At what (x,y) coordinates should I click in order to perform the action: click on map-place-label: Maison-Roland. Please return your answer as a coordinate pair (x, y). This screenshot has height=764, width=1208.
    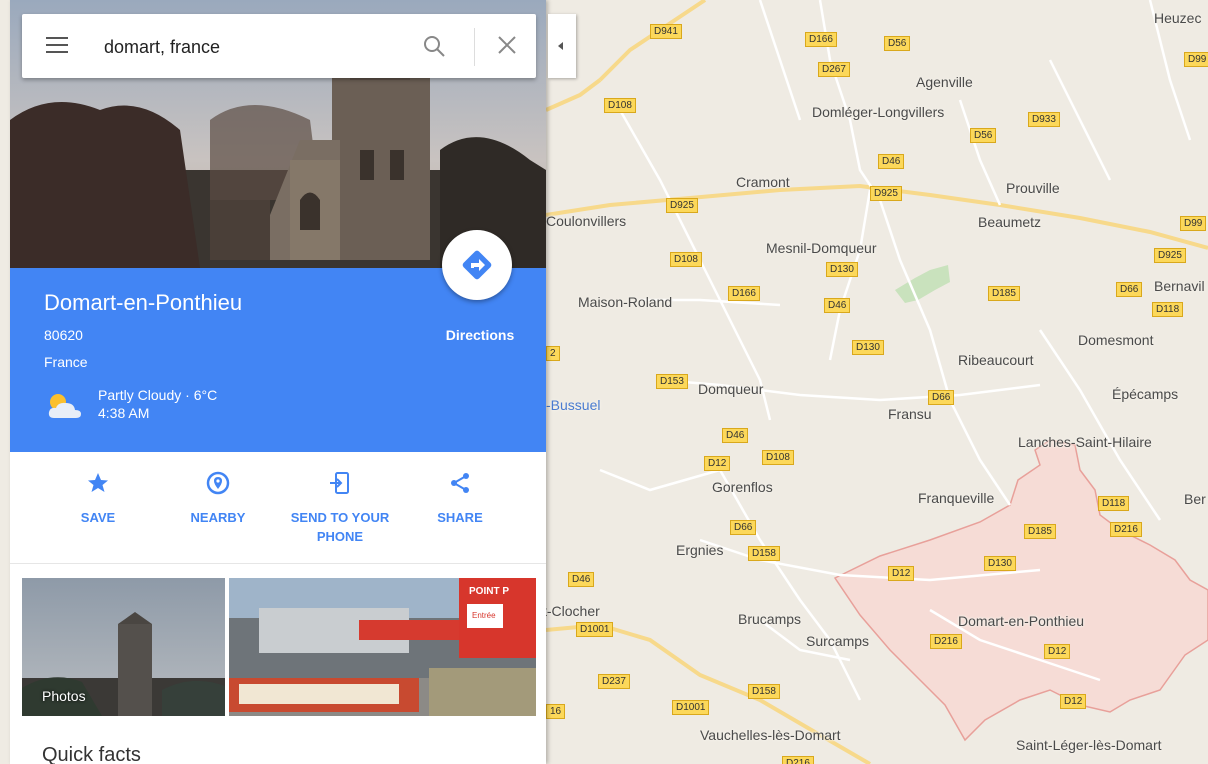
    Looking at the image, I should click on (625, 302).